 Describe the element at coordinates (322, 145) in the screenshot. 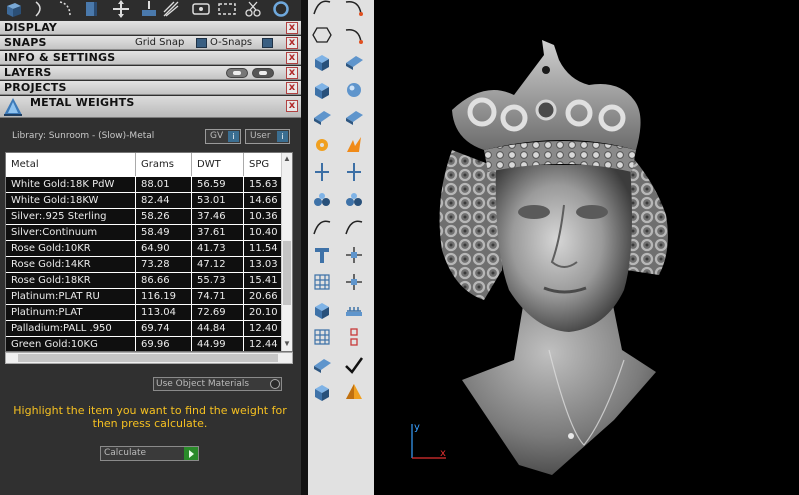

I see `gear-tool-icon` at that location.